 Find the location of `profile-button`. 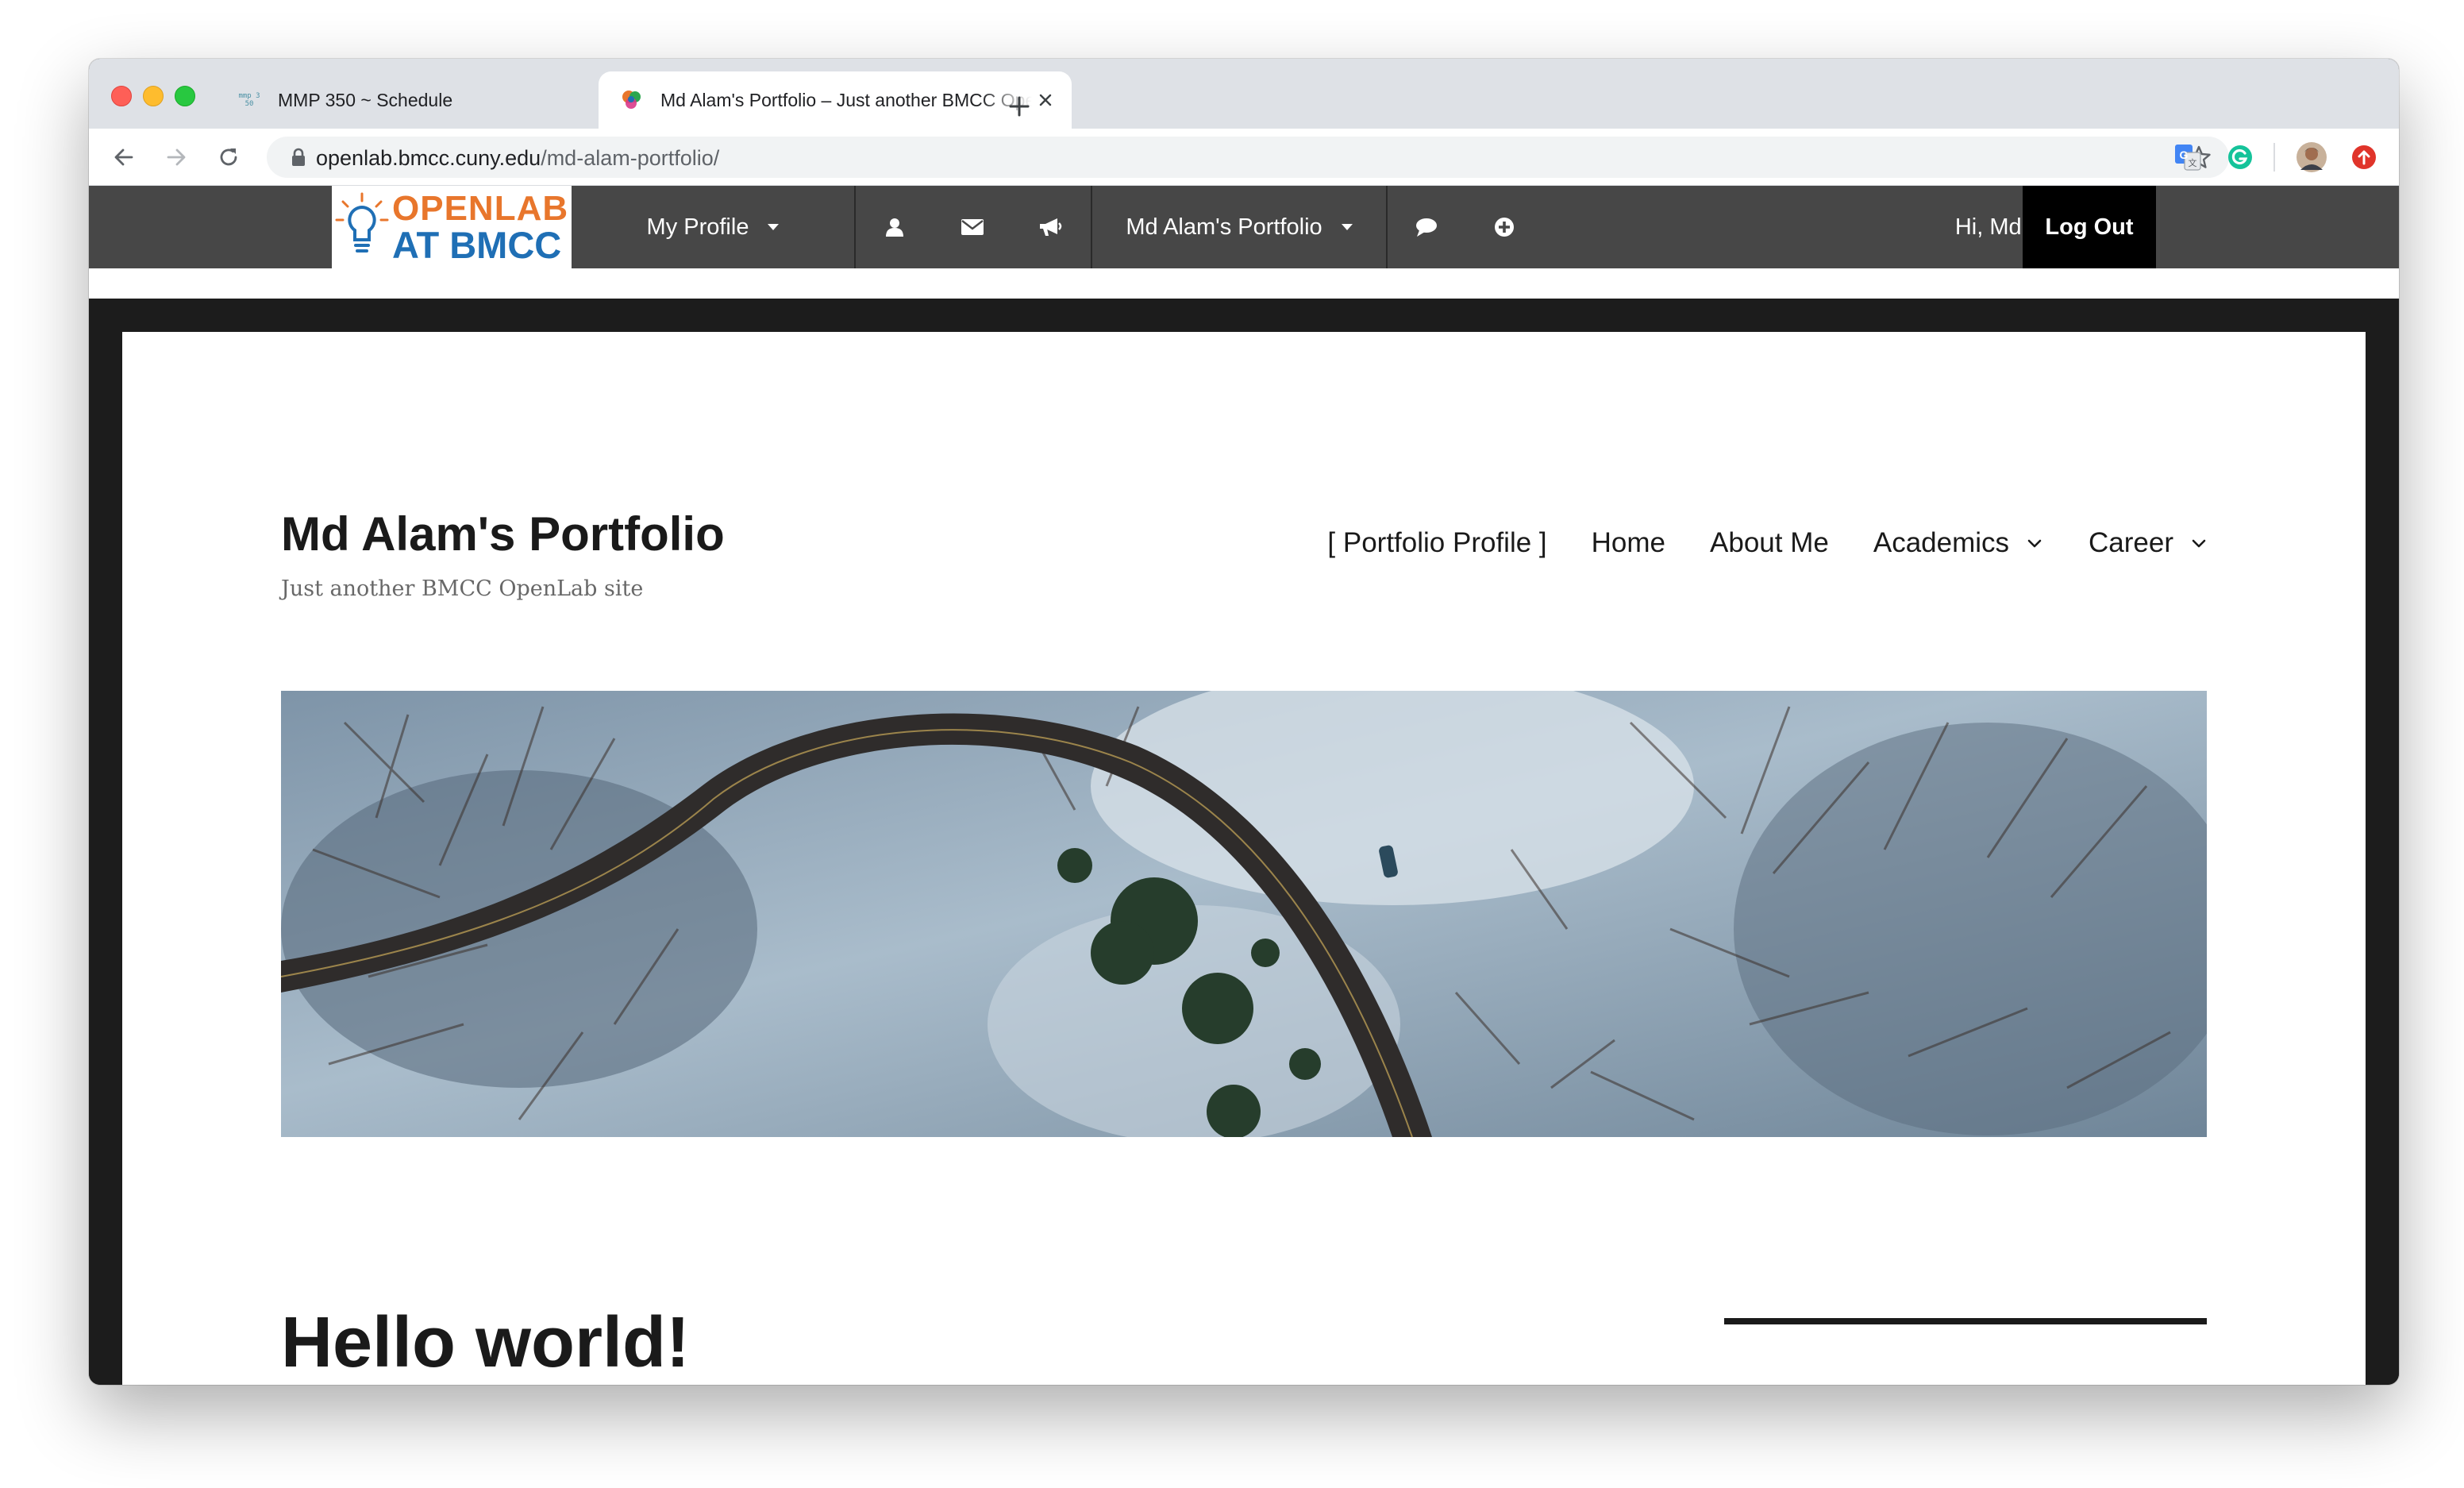

profile-button is located at coordinates (895, 227).